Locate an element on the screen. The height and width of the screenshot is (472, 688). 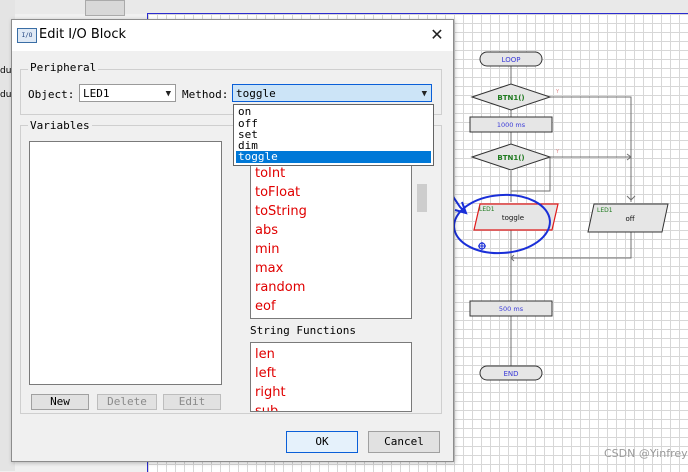
functions-scrollbar-thumb is located at coordinates (422, 198).